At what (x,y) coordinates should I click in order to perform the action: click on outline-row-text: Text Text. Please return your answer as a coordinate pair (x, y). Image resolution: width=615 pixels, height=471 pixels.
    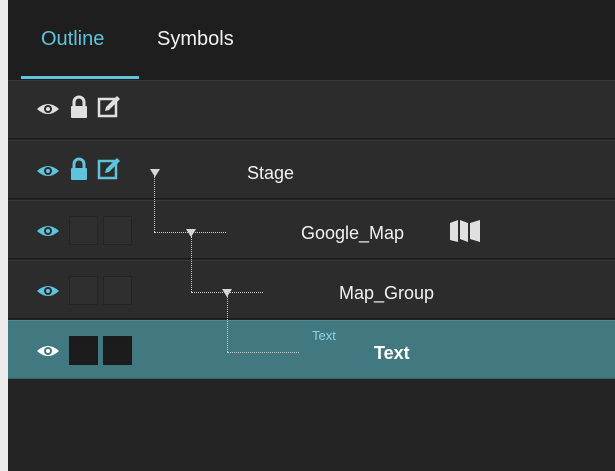
    Looking at the image, I should click on (311, 349).